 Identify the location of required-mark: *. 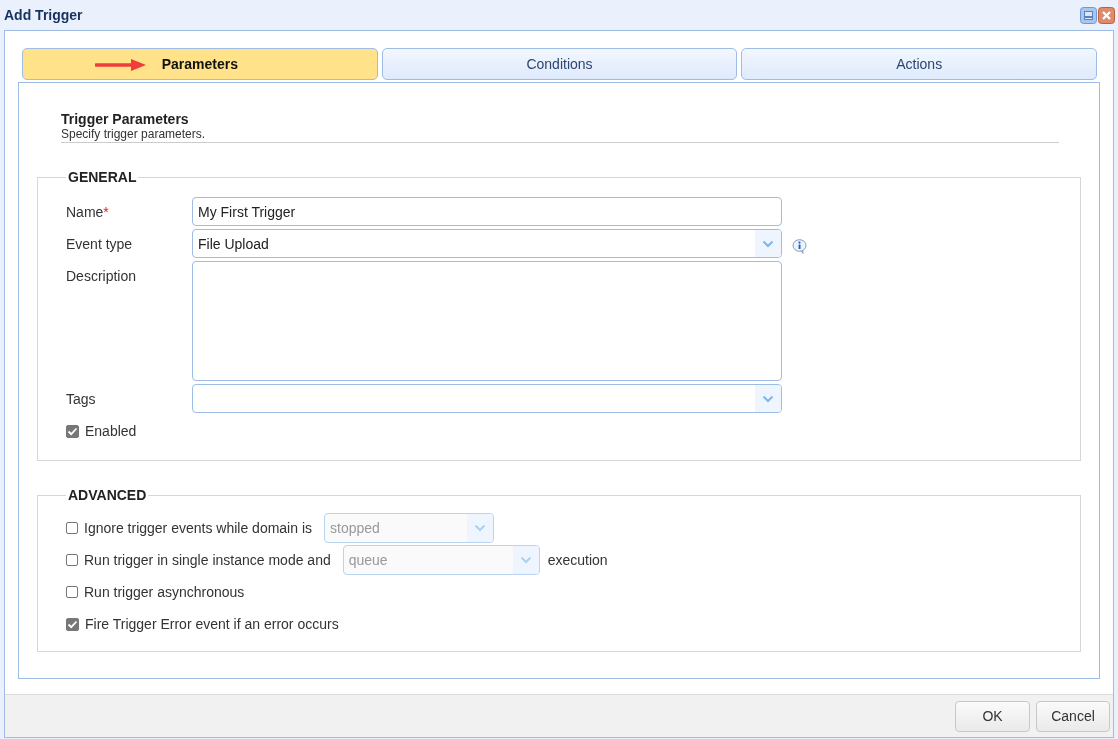
(106, 212).